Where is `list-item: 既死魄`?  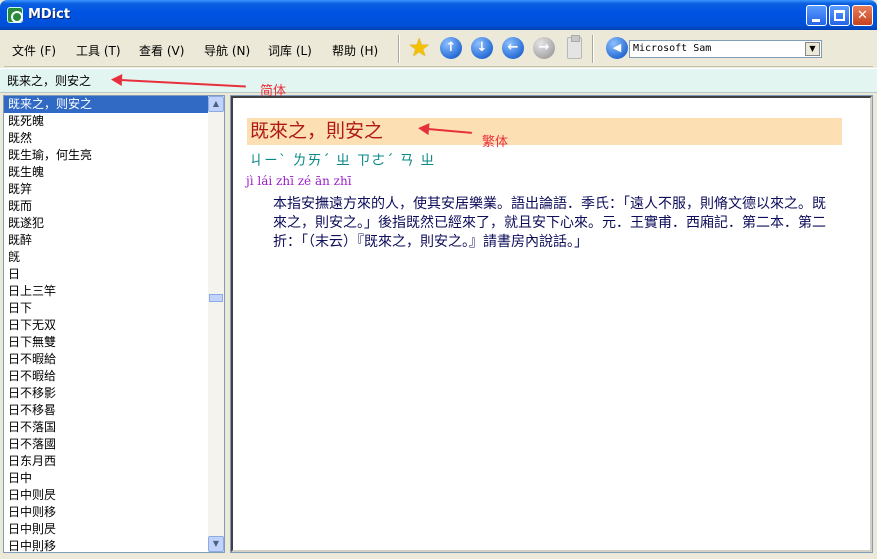
list-item: 既死魄 is located at coordinates (106, 121).